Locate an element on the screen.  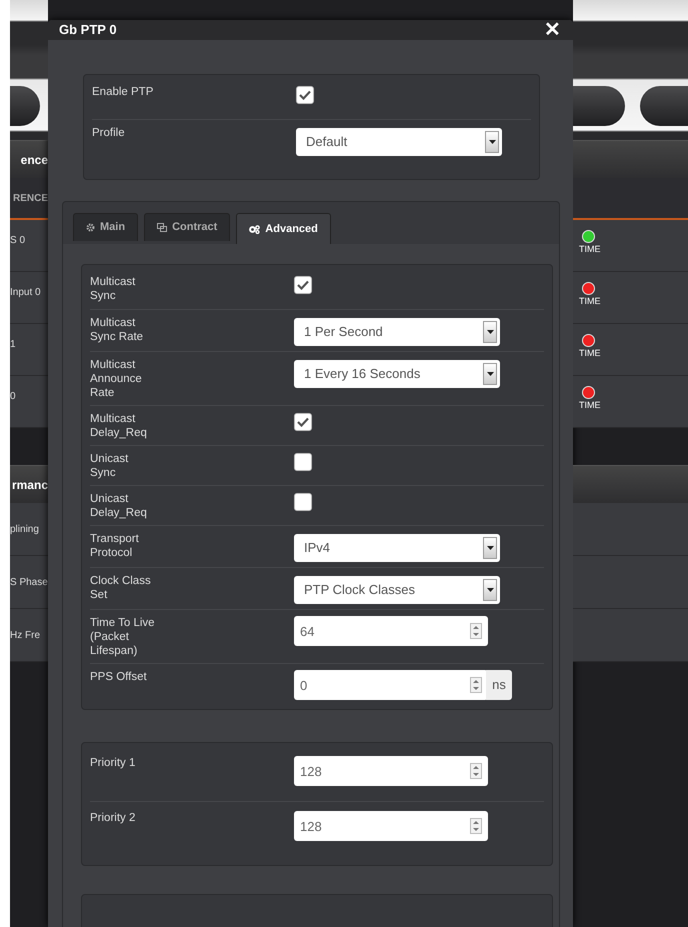
field-label: Multicast Delay_Req is located at coordinates (119, 426).